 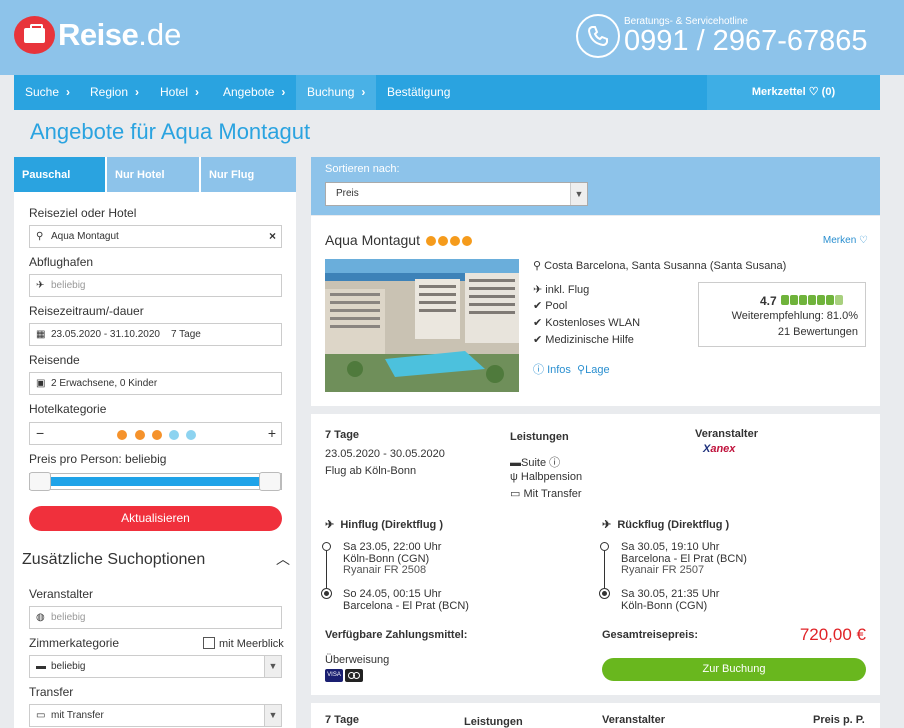 What do you see at coordinates (155, 334) in the screenshot?
I see `zeitraum-input: ▦ 23.05.2020 - 31.10.2020 7 Tage` at bounding box center [155, 334].